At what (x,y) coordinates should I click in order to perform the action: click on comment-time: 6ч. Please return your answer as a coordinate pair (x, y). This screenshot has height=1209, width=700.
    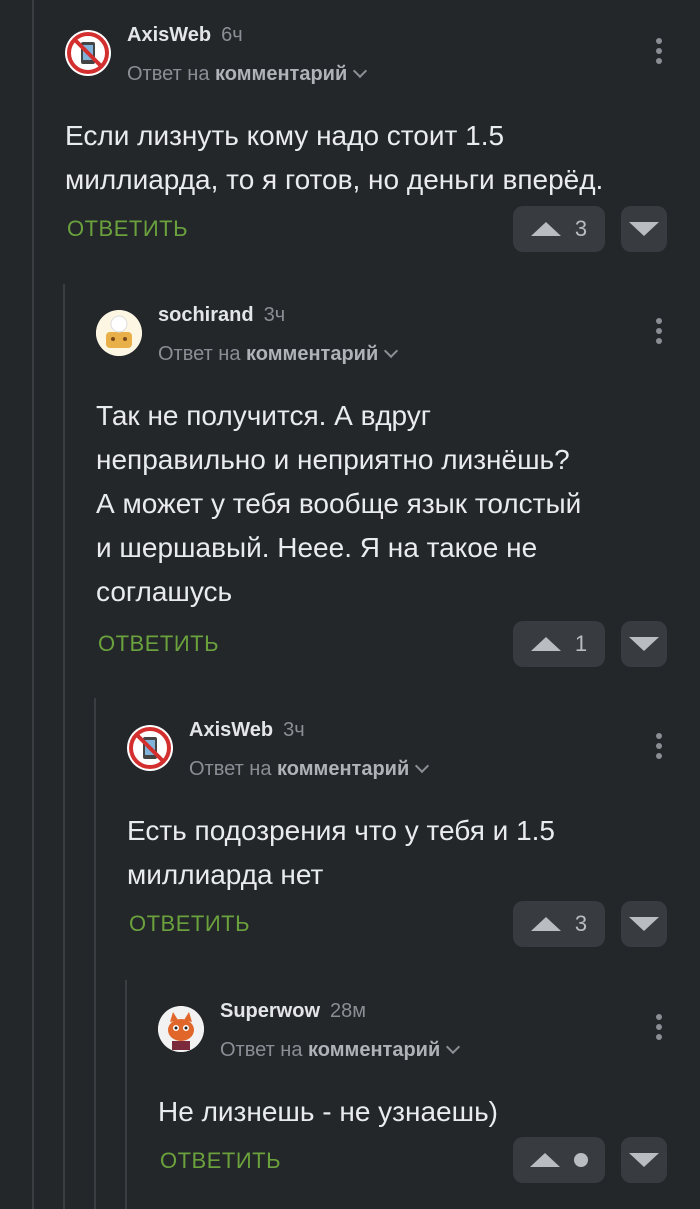
    Looking at the image, I should click on (232, 35).